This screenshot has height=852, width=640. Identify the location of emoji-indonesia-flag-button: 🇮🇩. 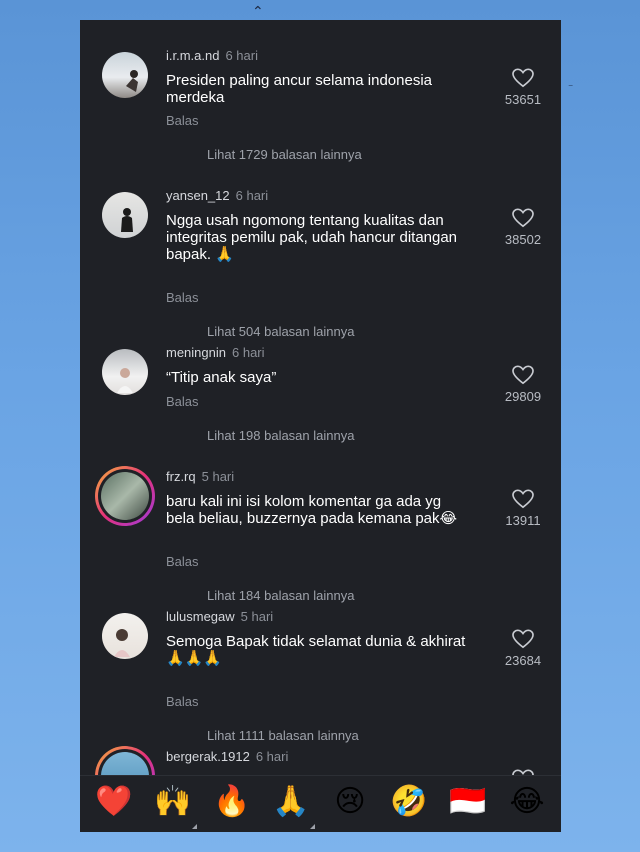
(468, 802).